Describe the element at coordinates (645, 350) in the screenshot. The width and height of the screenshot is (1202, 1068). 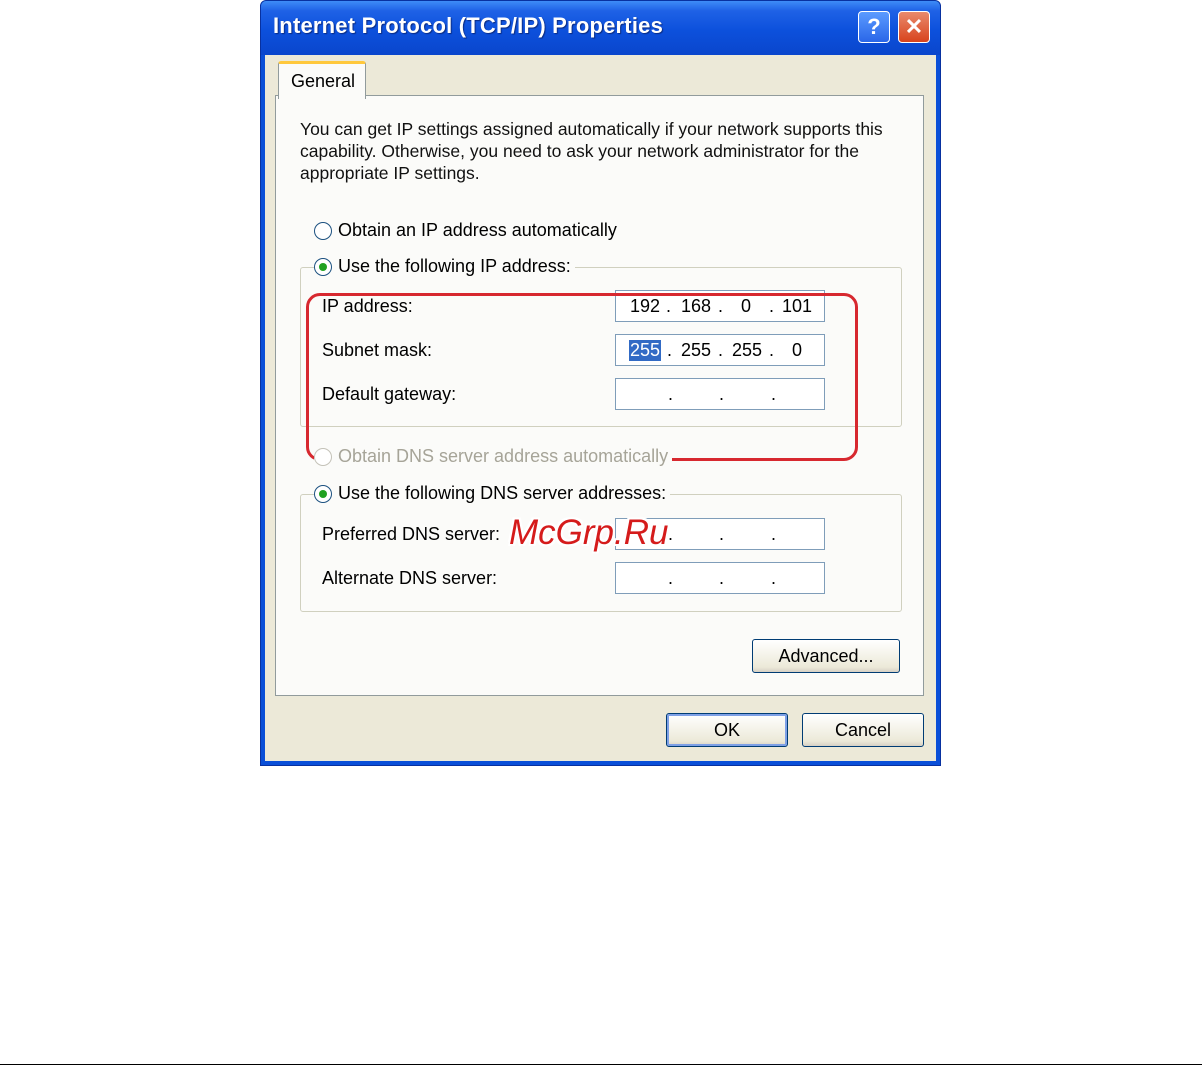
I see `subnet-octet-1-selected: 255` at that location.